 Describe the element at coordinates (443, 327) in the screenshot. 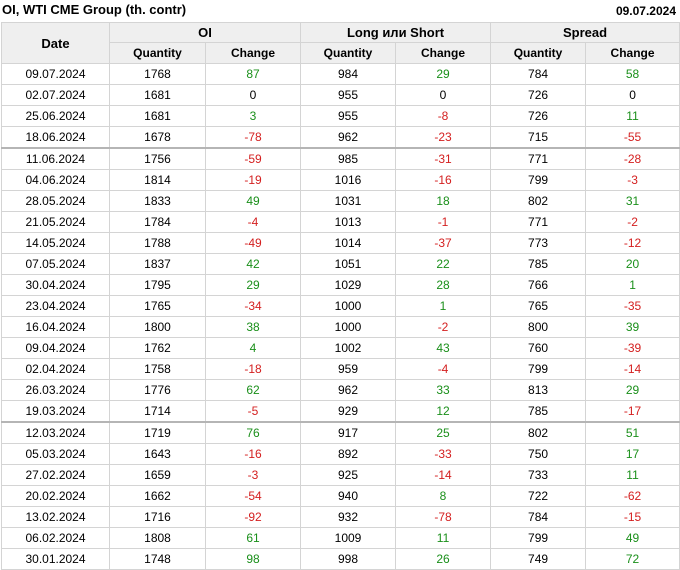

I see `long-short-change-cell: -2` at that location.